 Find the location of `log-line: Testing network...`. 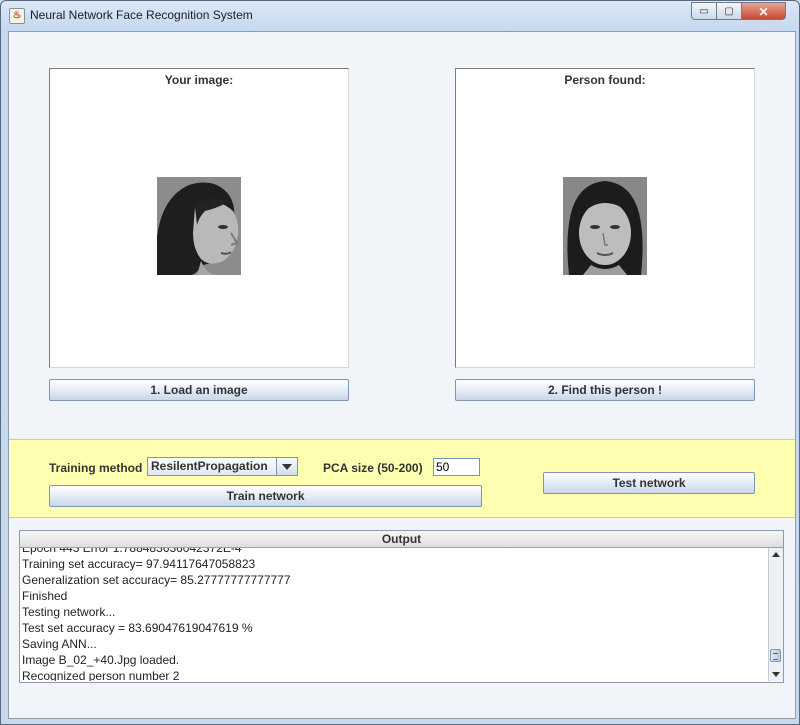

log-line: Testing network... is located at coordinates (69, 612).